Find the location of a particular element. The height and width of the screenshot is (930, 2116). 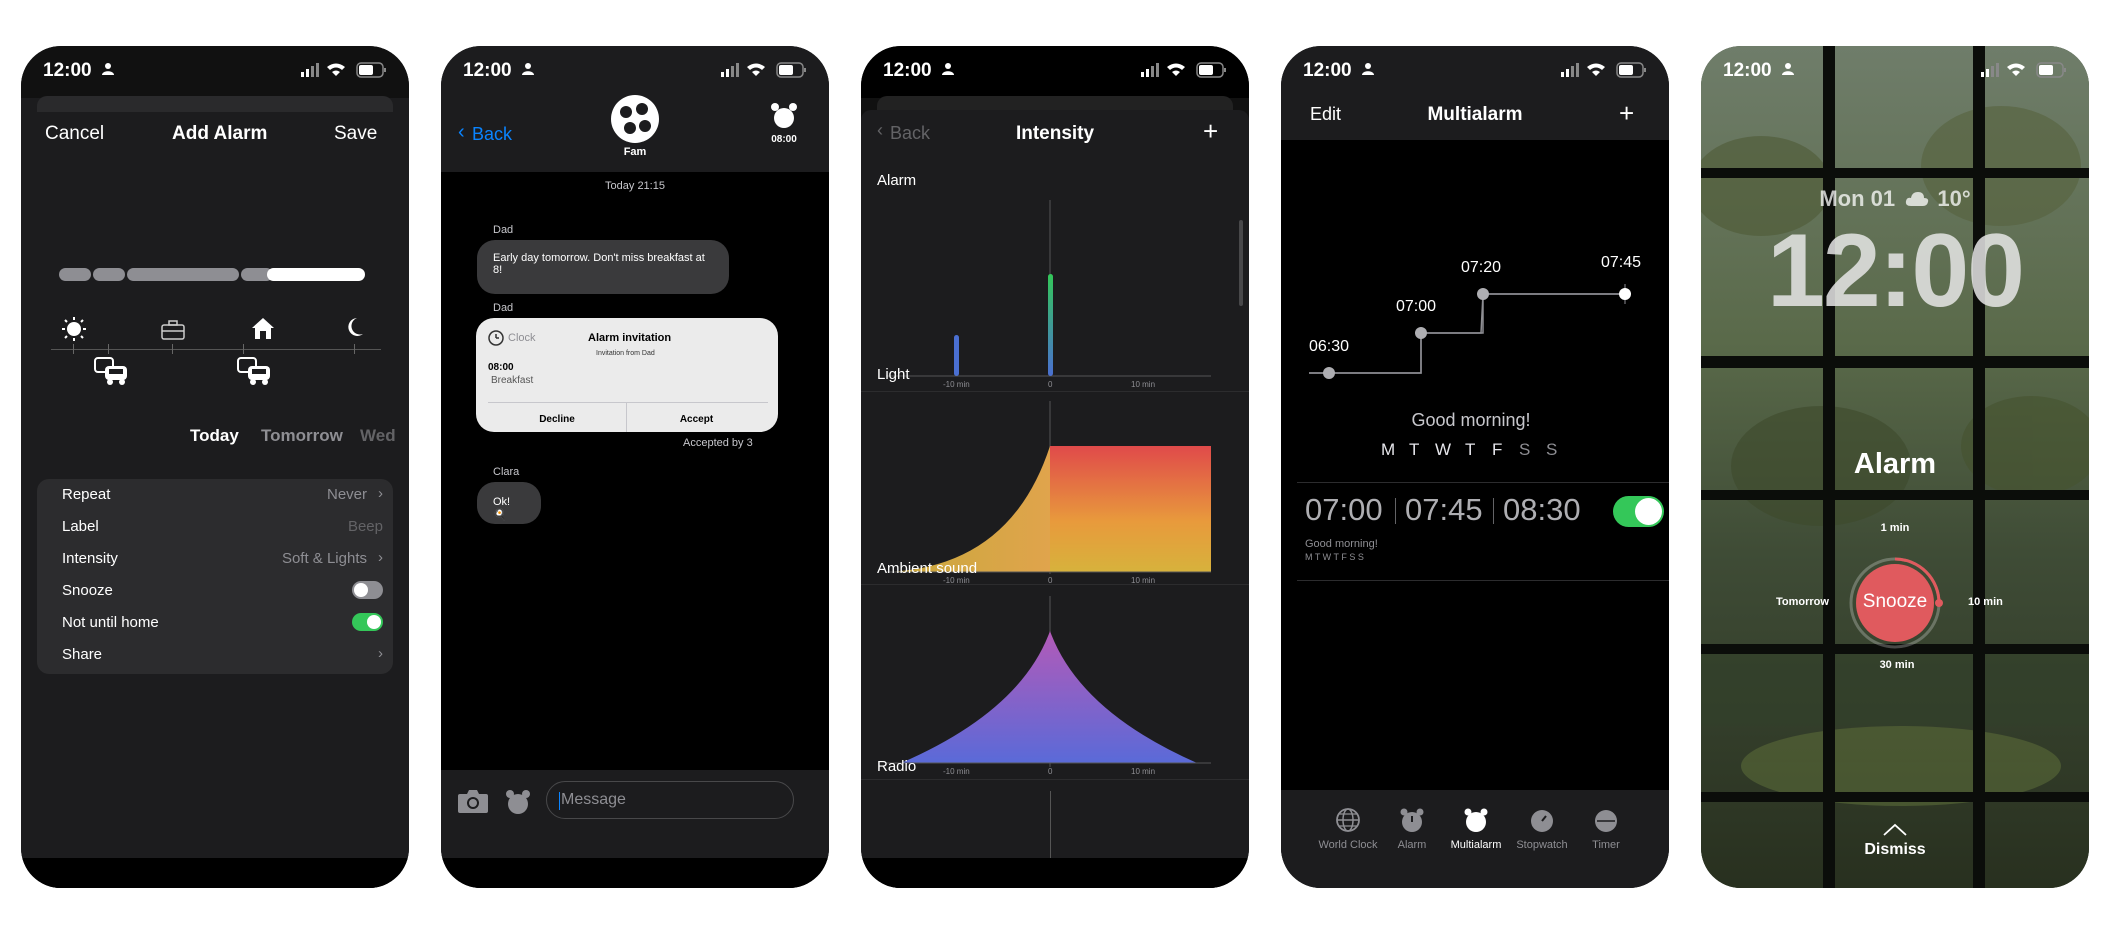

tab-timer: Timer is located at coordinates (1606, 829).